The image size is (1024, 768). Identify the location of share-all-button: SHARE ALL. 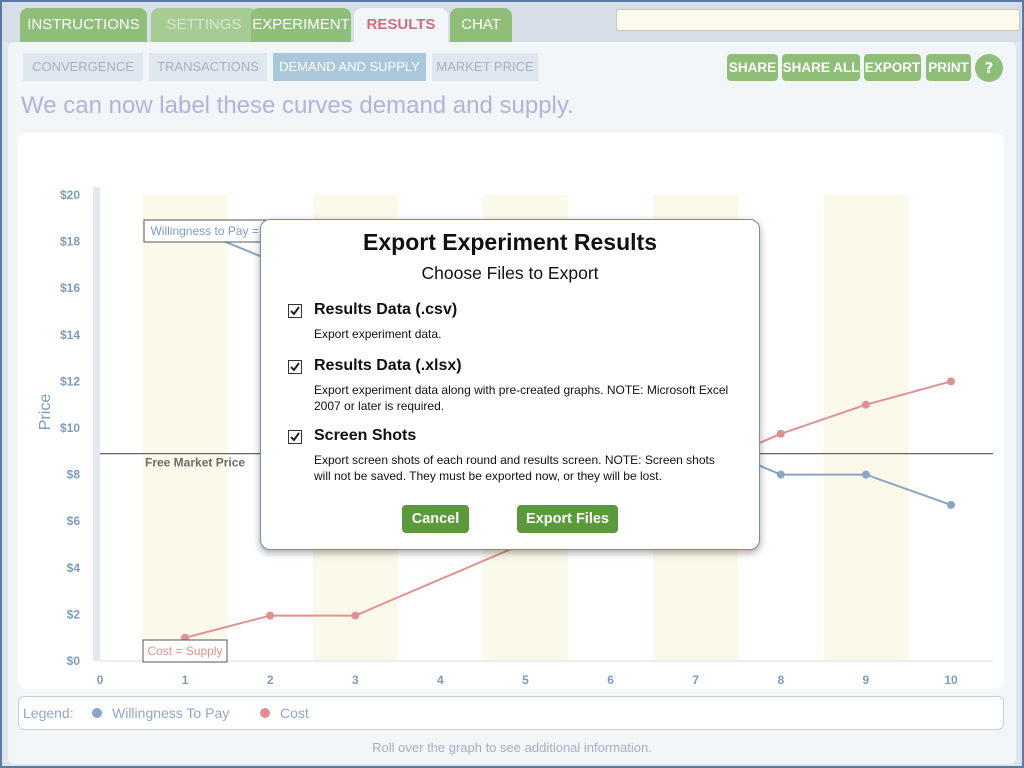
(821, 67).